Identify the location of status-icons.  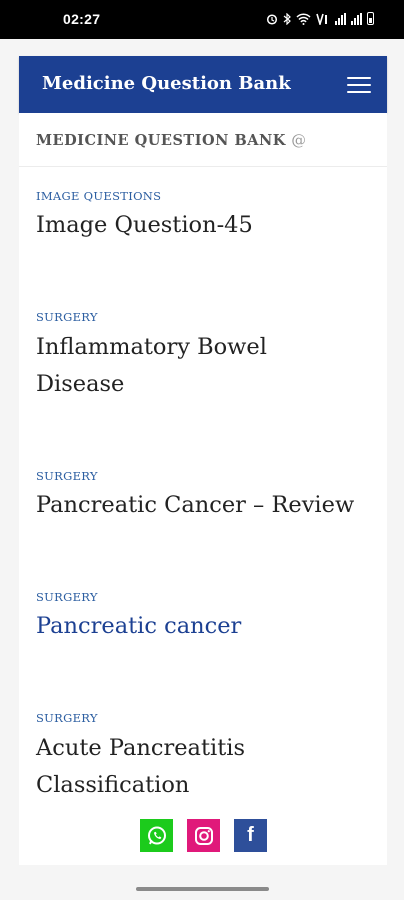
(320, 18).